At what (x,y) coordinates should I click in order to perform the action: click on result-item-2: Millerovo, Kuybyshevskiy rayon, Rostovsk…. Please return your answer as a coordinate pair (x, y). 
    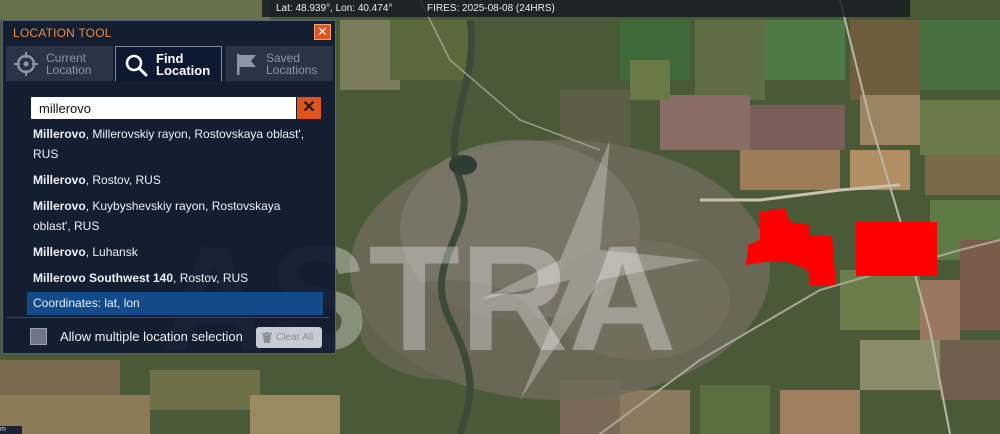
    Looking at the image, I should click on (175, 216).